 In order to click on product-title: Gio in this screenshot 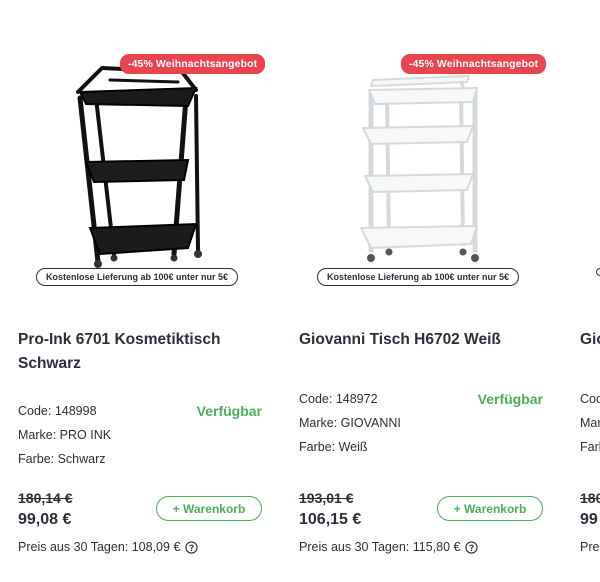, I will do `click(590, 340)`.